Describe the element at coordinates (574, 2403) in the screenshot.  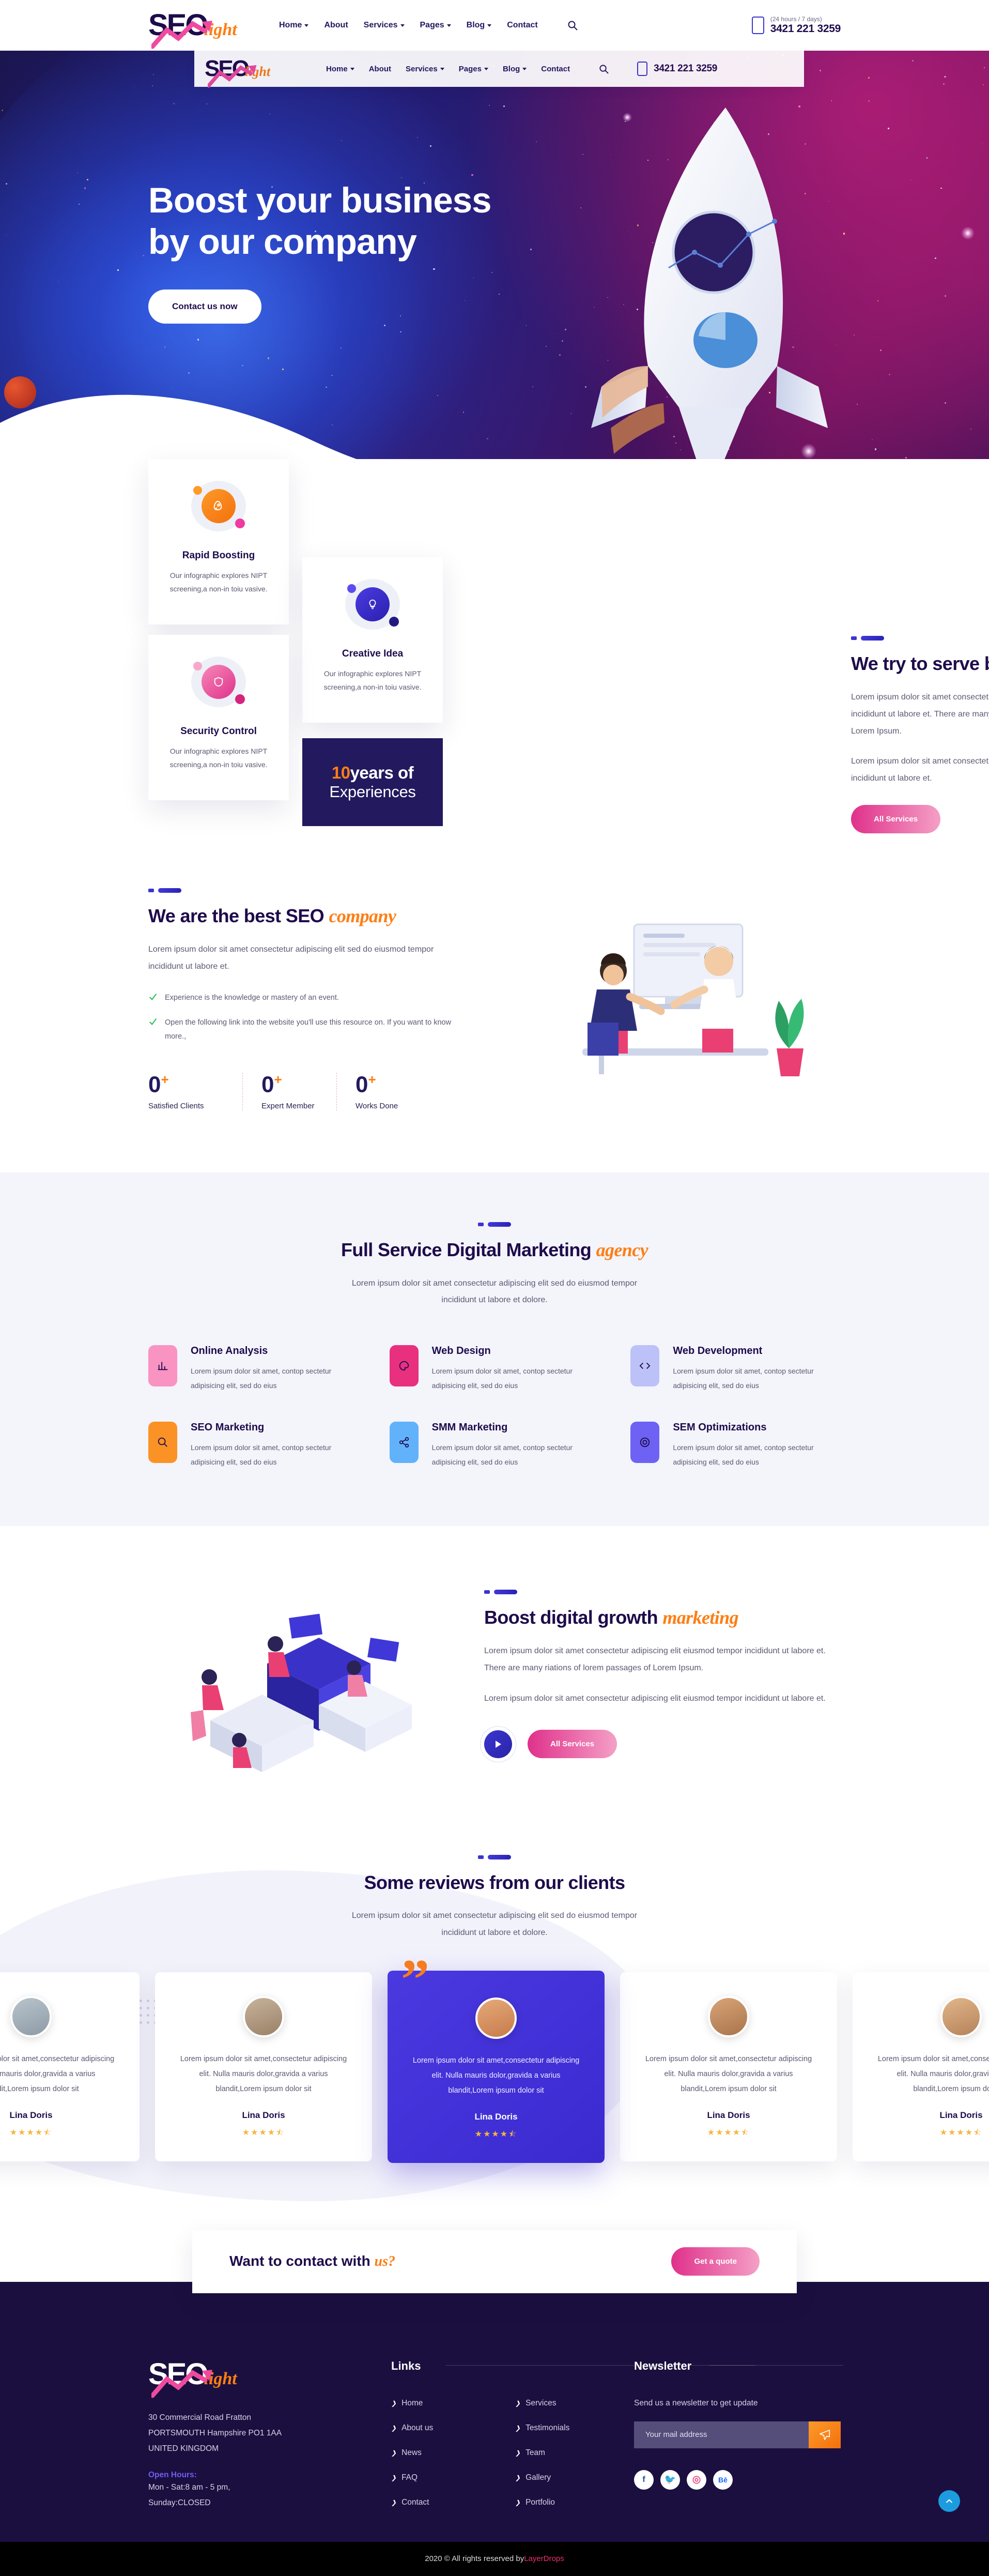
I see `footer-link-services: ❯Services` at that location.